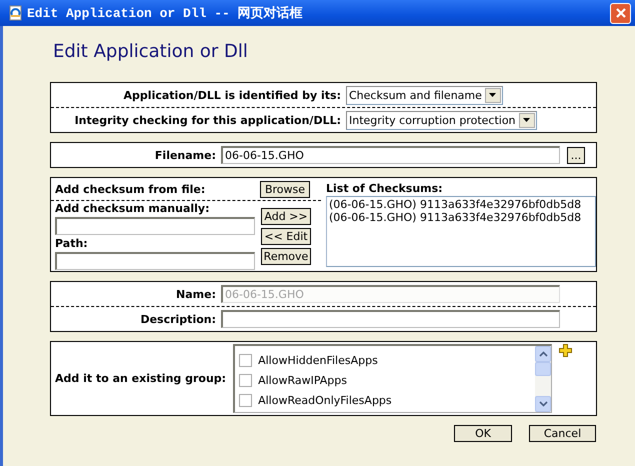  I want to click on checkbox-label: AllowReadOnlyFilesApps, so click(325, 400).